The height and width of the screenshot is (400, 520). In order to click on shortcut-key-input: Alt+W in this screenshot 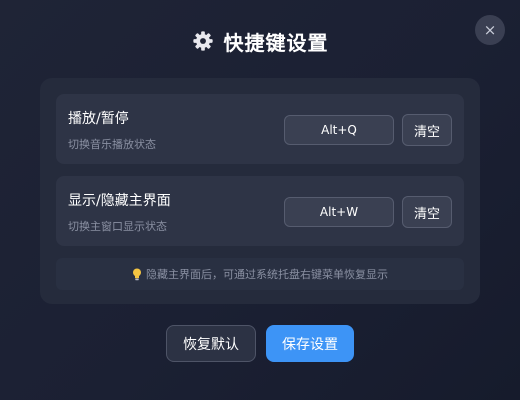, I will do `click(339, 212)`.